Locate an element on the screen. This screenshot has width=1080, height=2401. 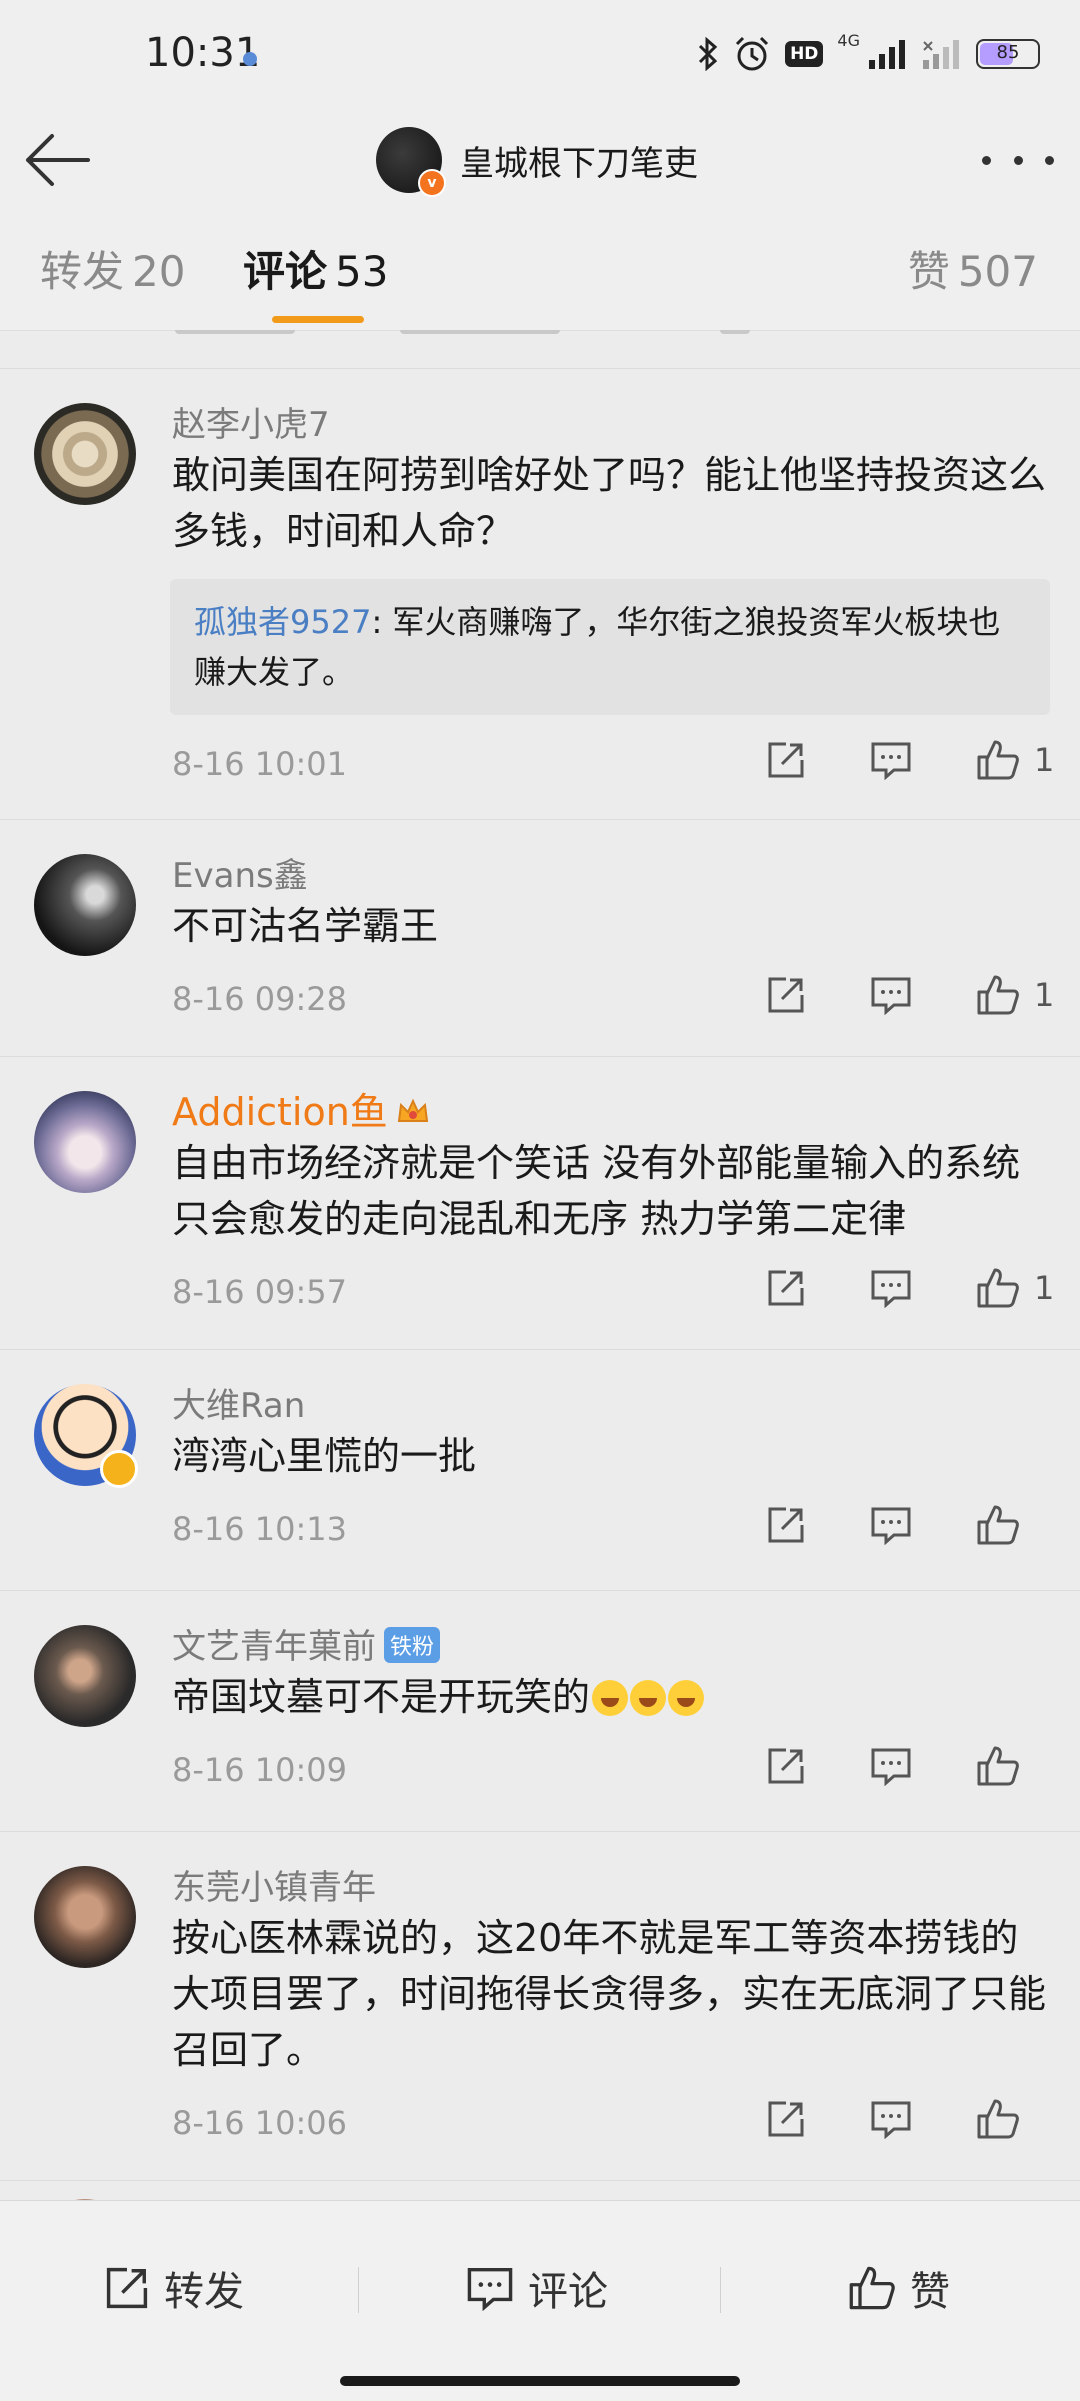
status-icons: HD 4G 85 is located at coordinates (868, 51).